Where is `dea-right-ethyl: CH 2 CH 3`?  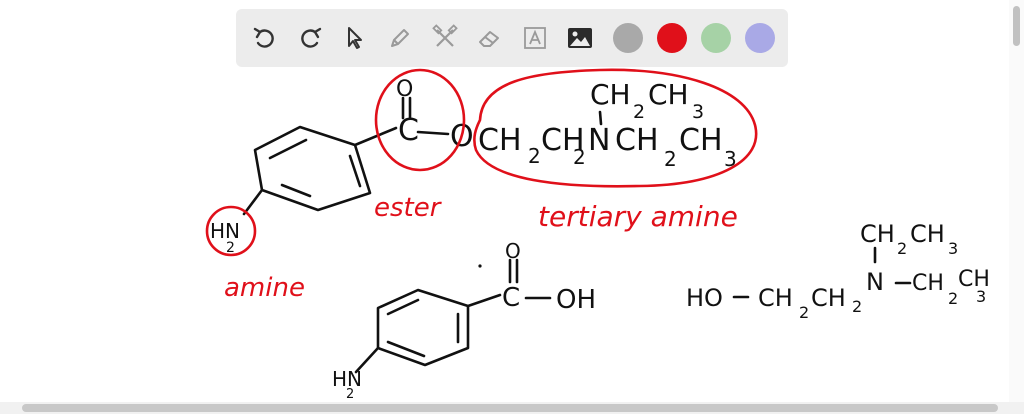 dea-right-ethyl: CH 2 CH 3 is located at coordinates (951, 287).